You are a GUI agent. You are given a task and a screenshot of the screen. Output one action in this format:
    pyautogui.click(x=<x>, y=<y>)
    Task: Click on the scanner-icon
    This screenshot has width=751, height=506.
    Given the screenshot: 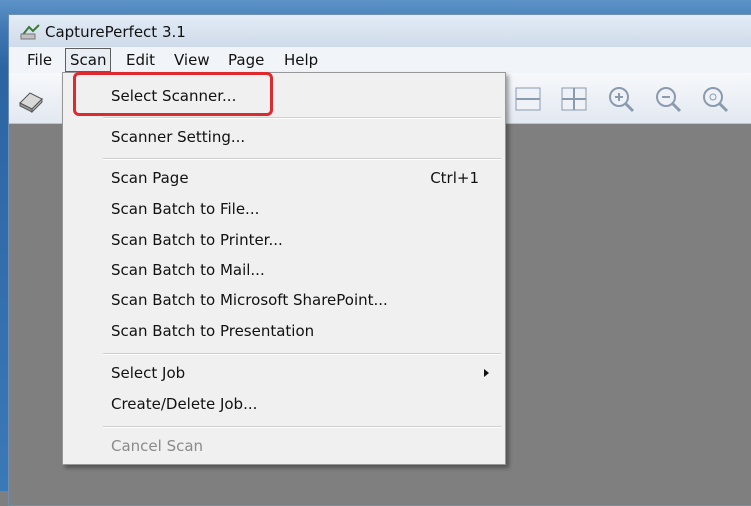 What is the action you would take?
    pyautogui.click(x=31, y=99)
    